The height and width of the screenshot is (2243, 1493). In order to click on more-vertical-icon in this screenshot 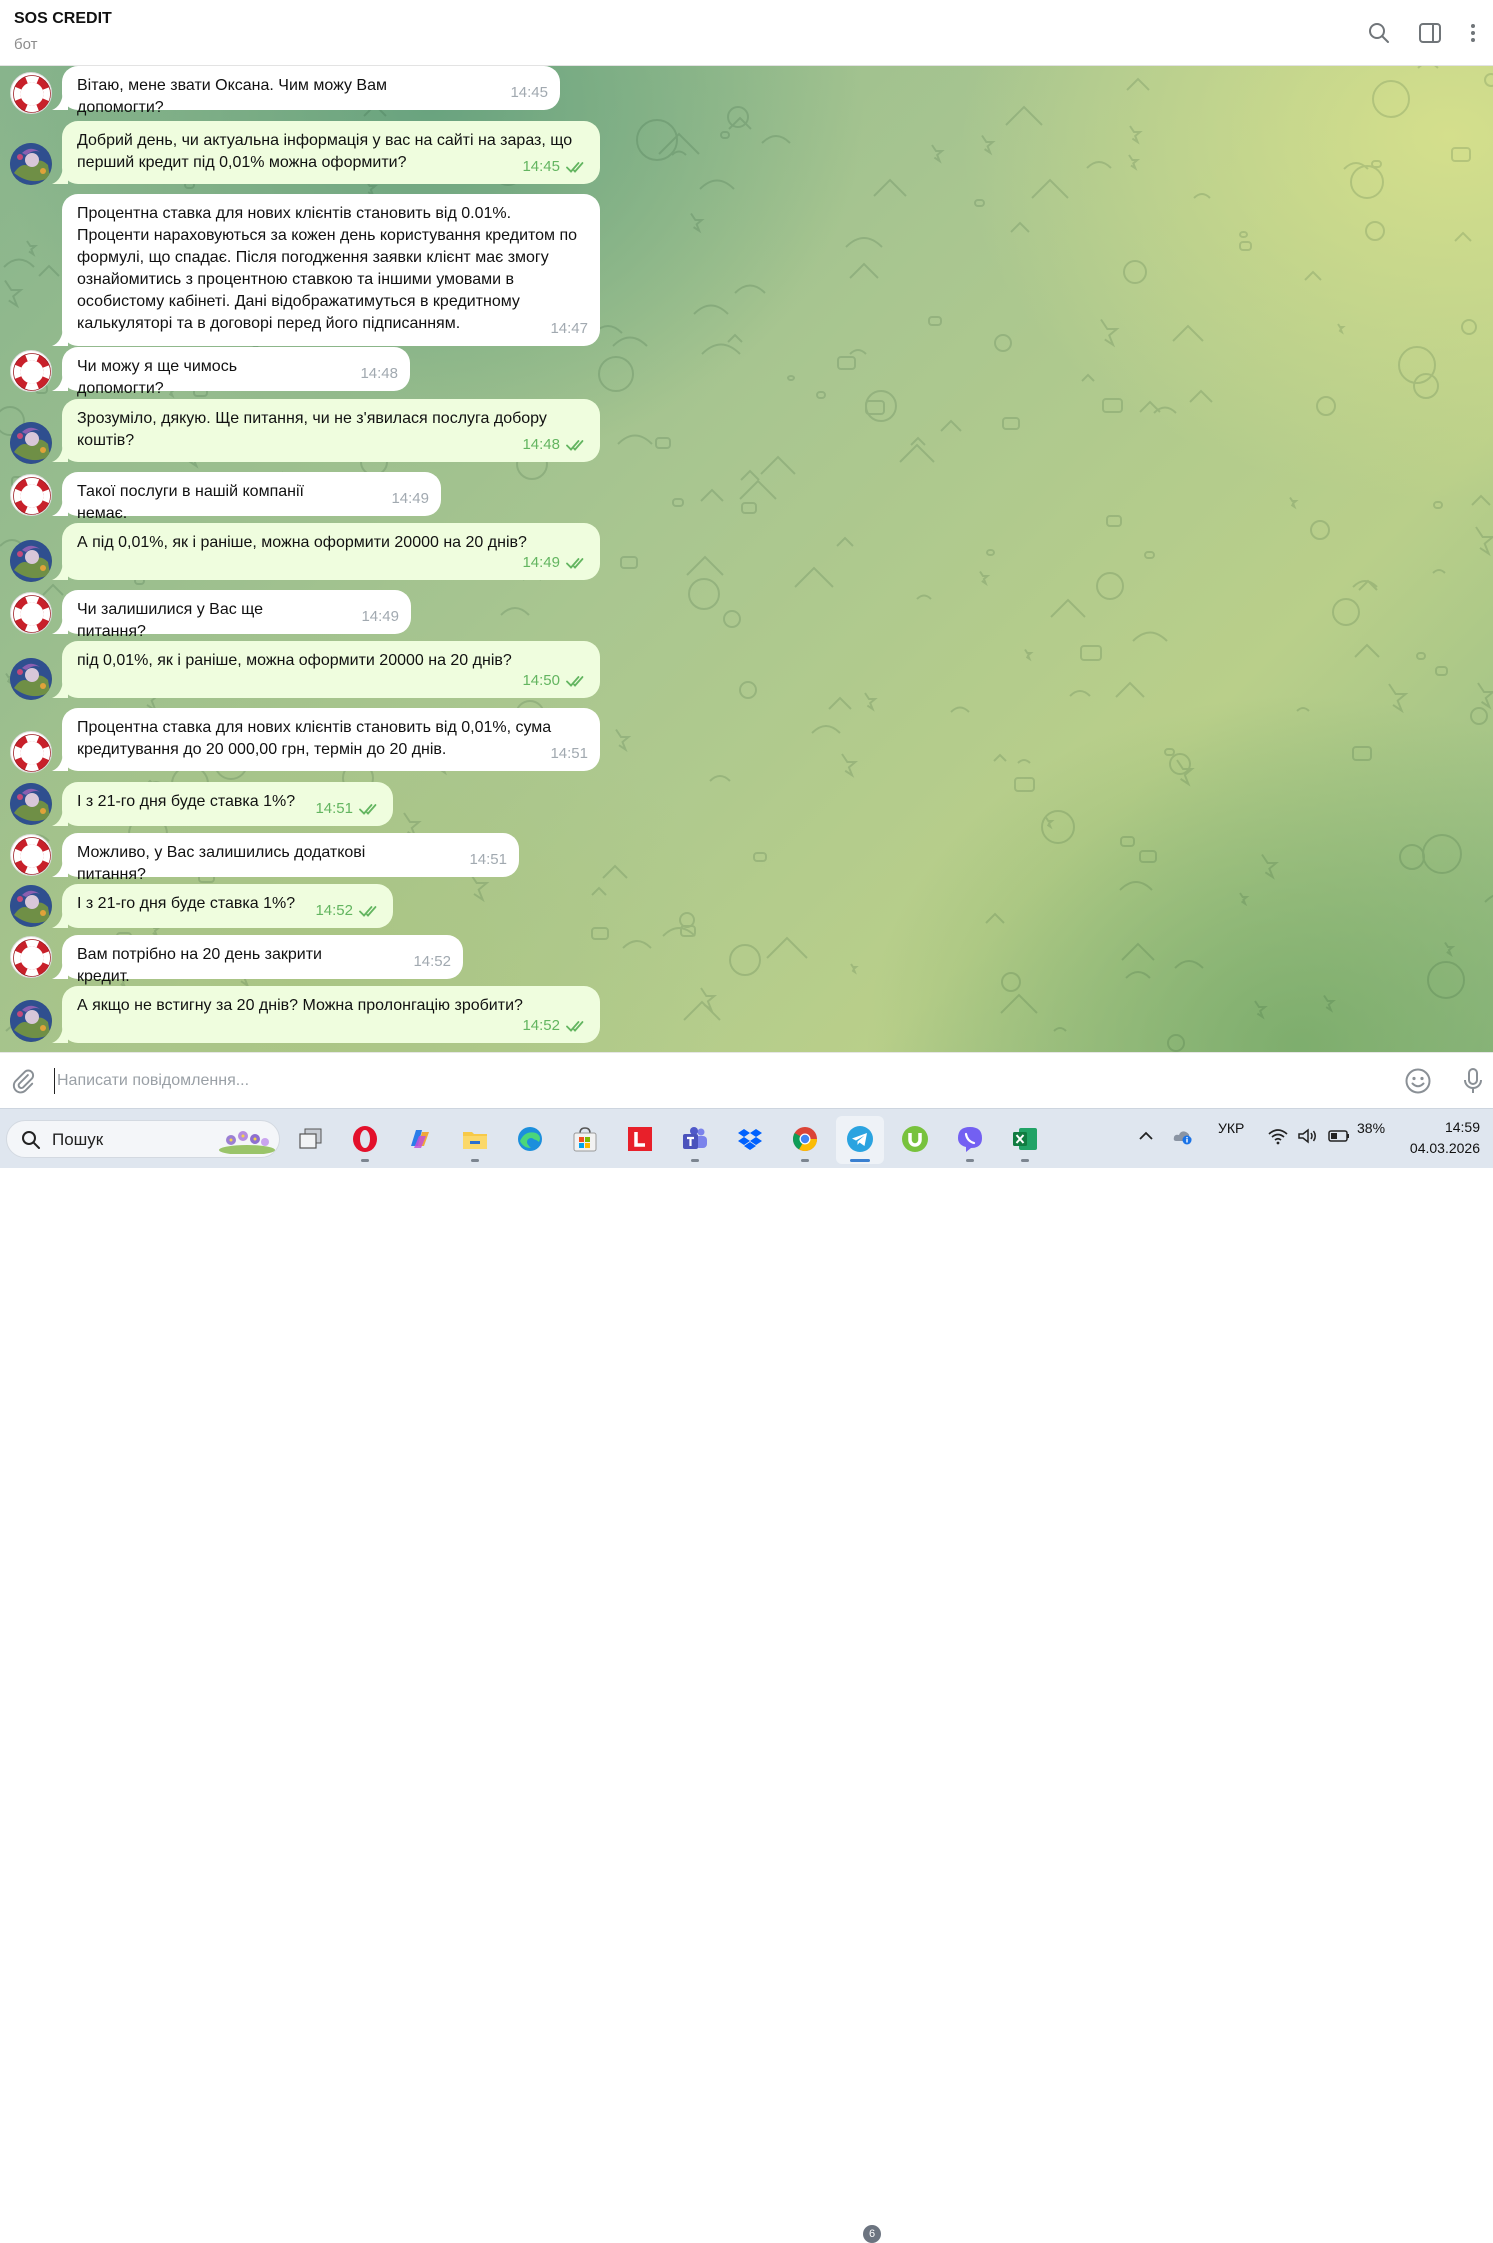, I will do `click(1473, 33)`.